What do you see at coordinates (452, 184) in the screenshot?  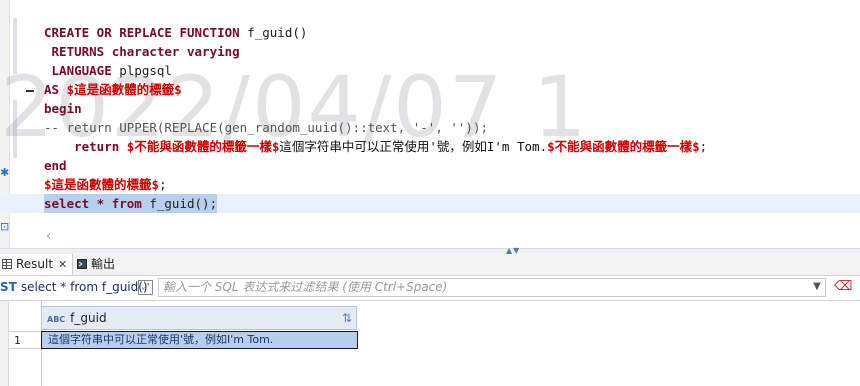 I see `code-line: $這是函數體的標籤$;` at bounding box center [452, 184].